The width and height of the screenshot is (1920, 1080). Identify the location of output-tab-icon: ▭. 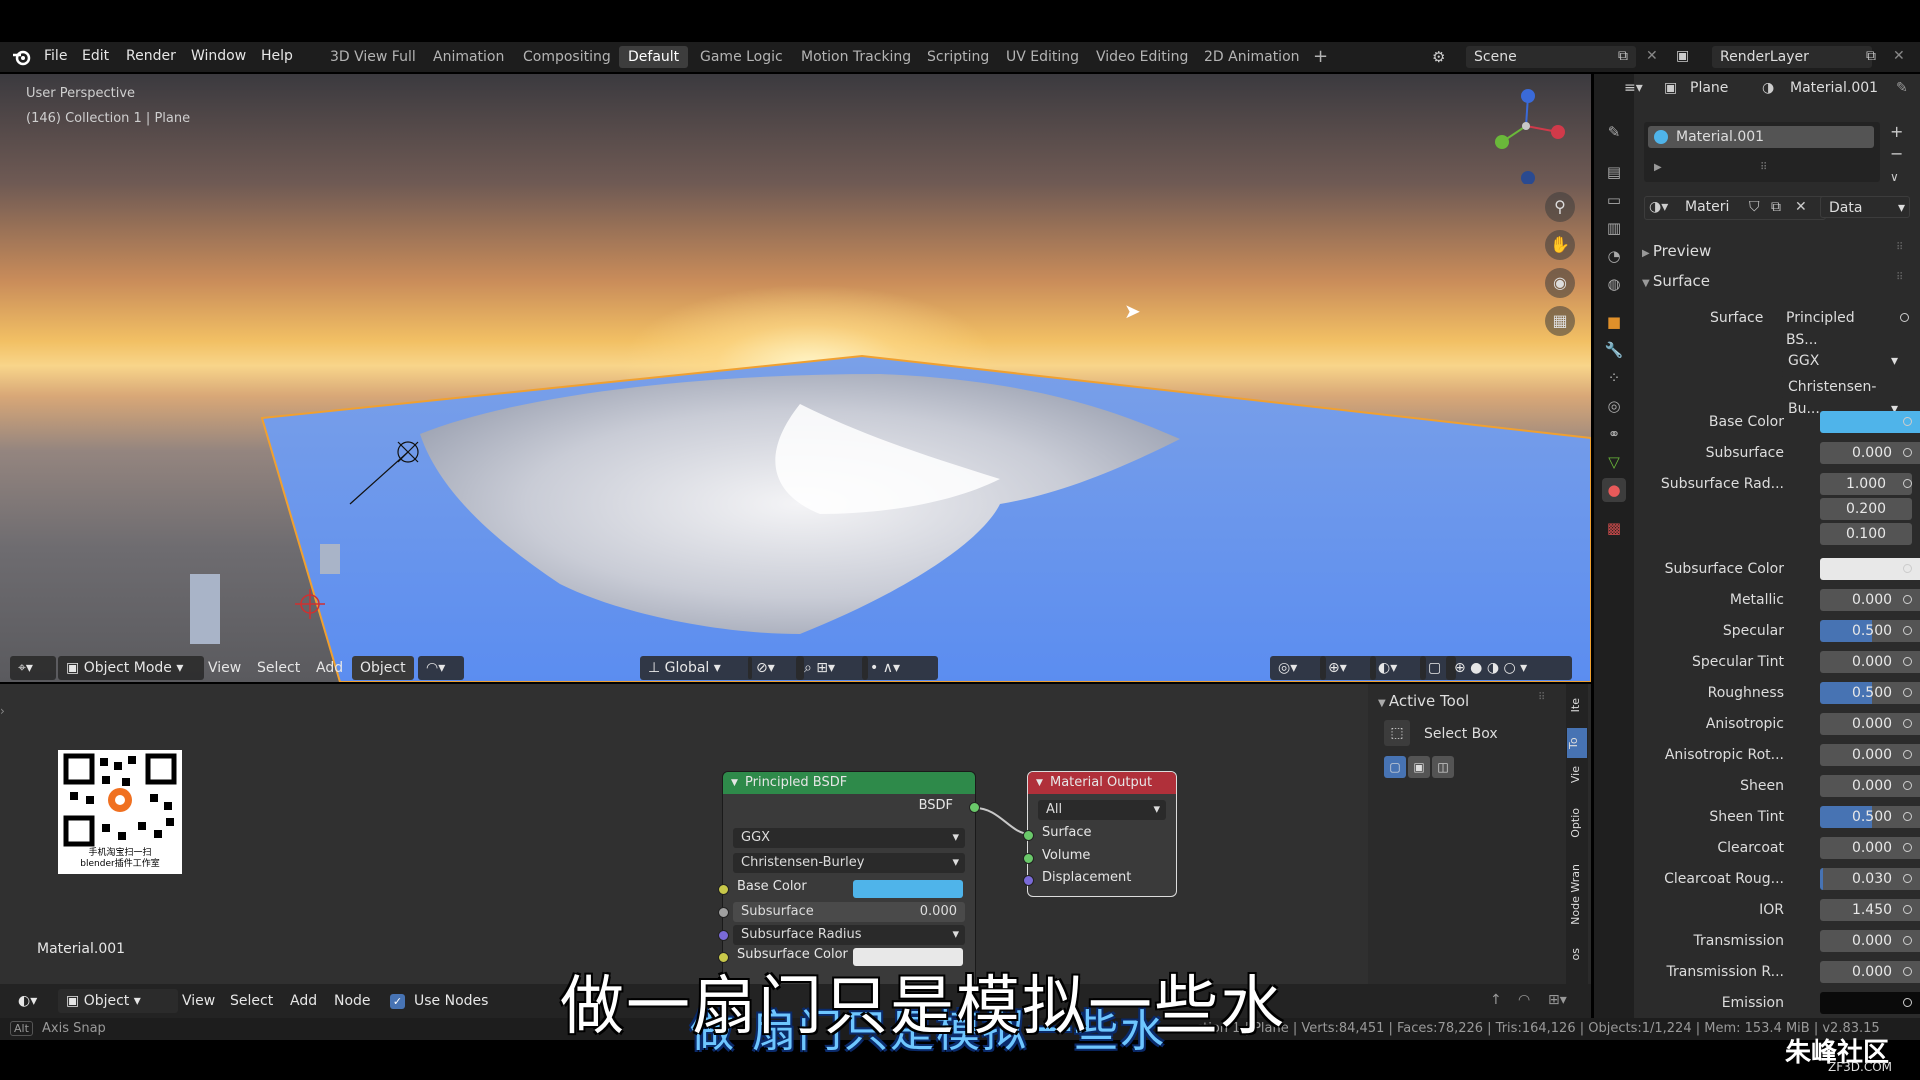
(1614, 200).